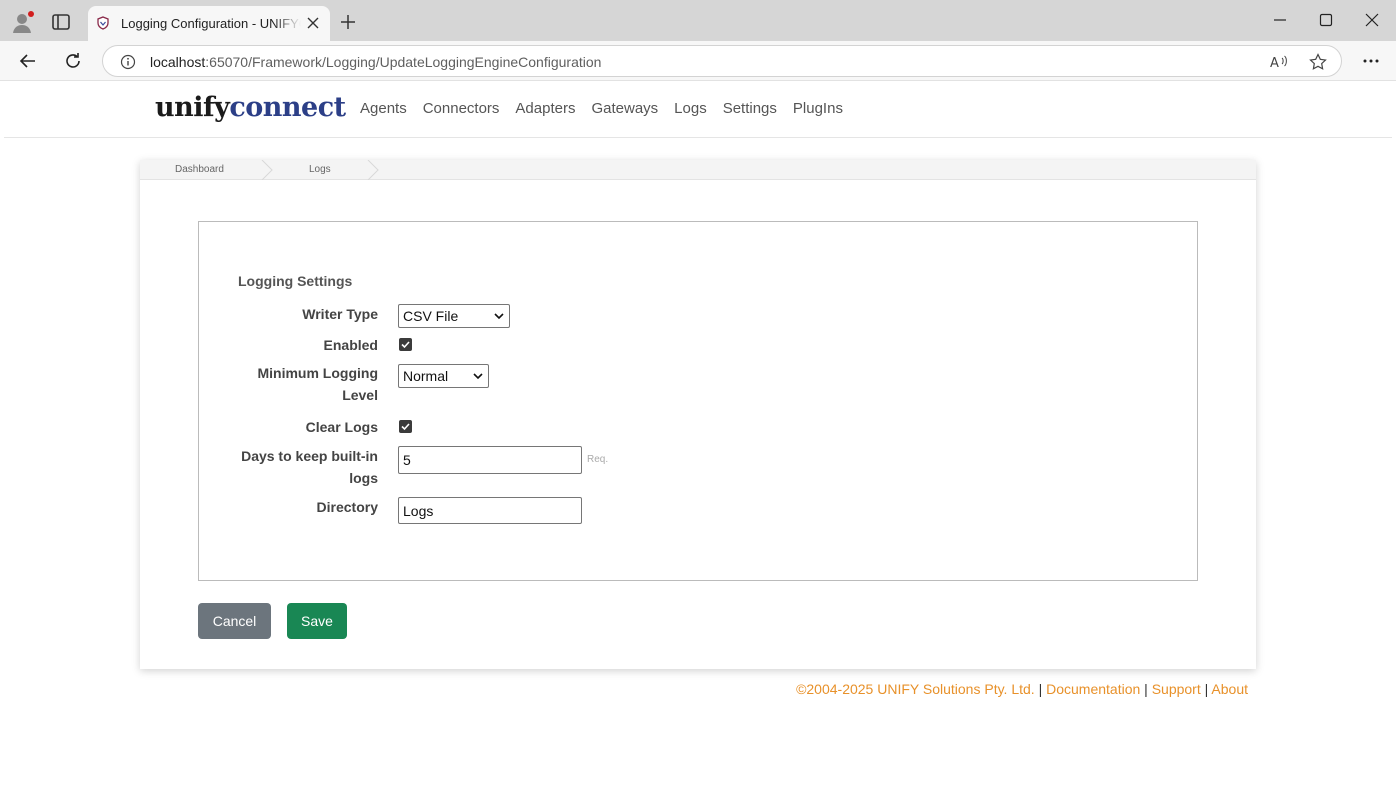  I want to click on unifyconnect-logo: unifyconnect, so click(250, 107).